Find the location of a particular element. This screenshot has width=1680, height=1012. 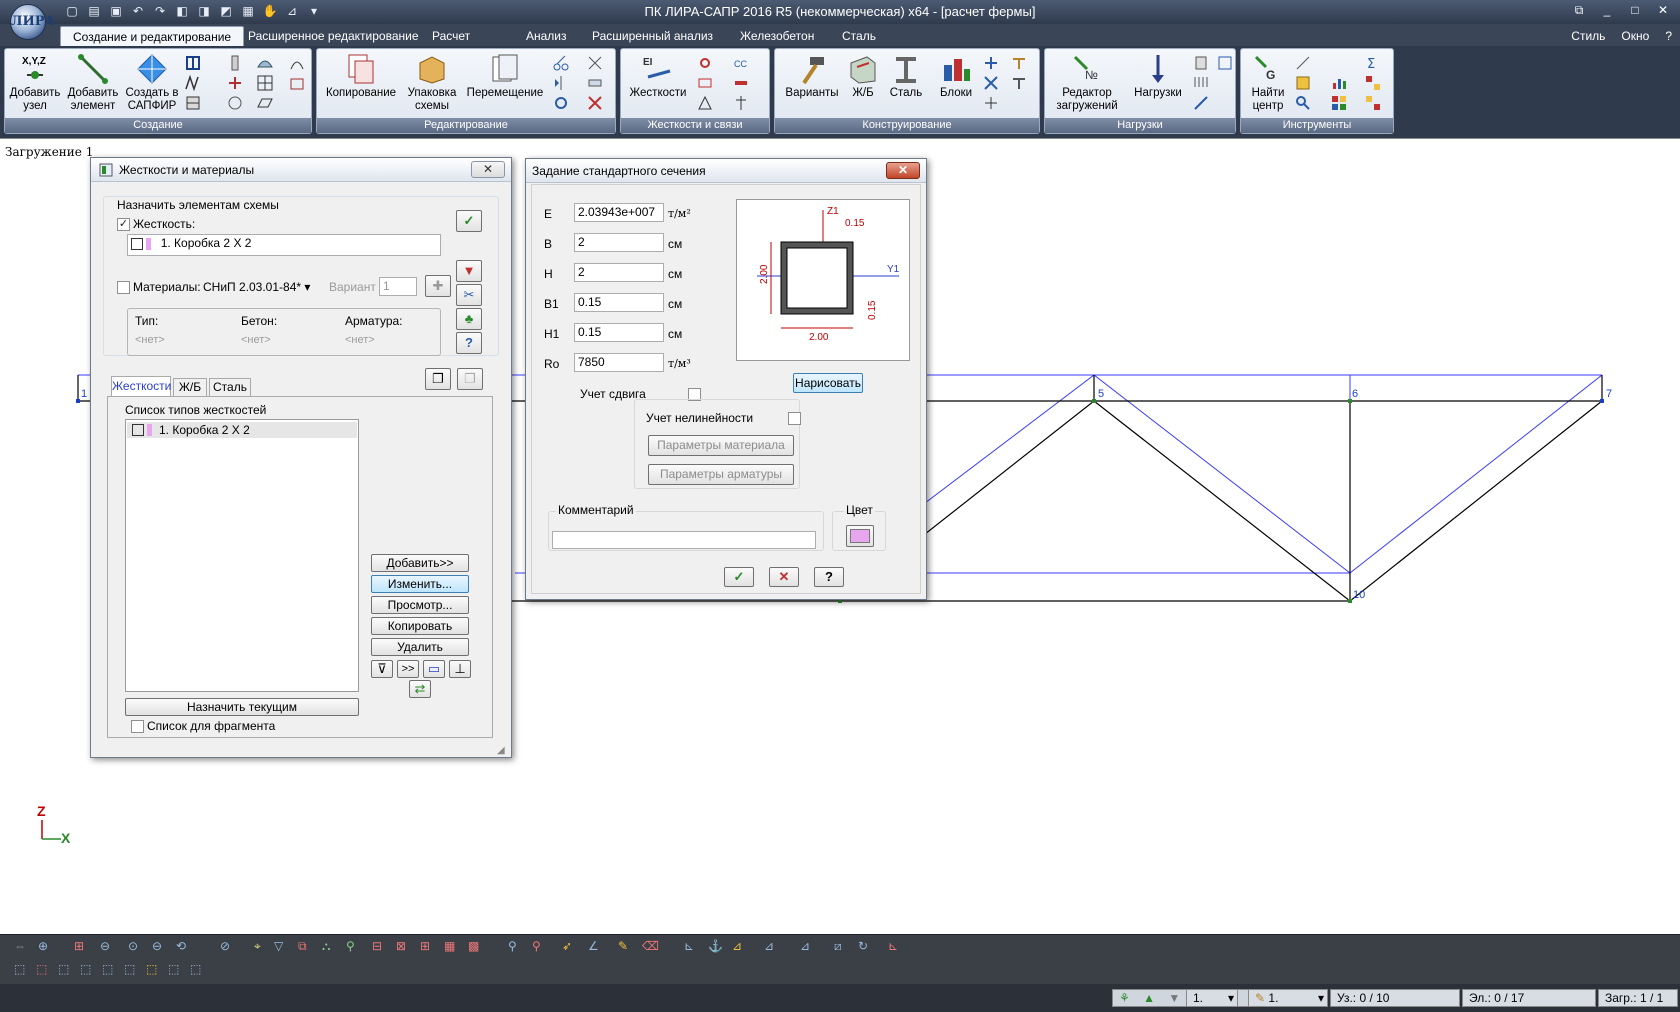

blocks-button: Блоки is located at coordinates (956, 76).